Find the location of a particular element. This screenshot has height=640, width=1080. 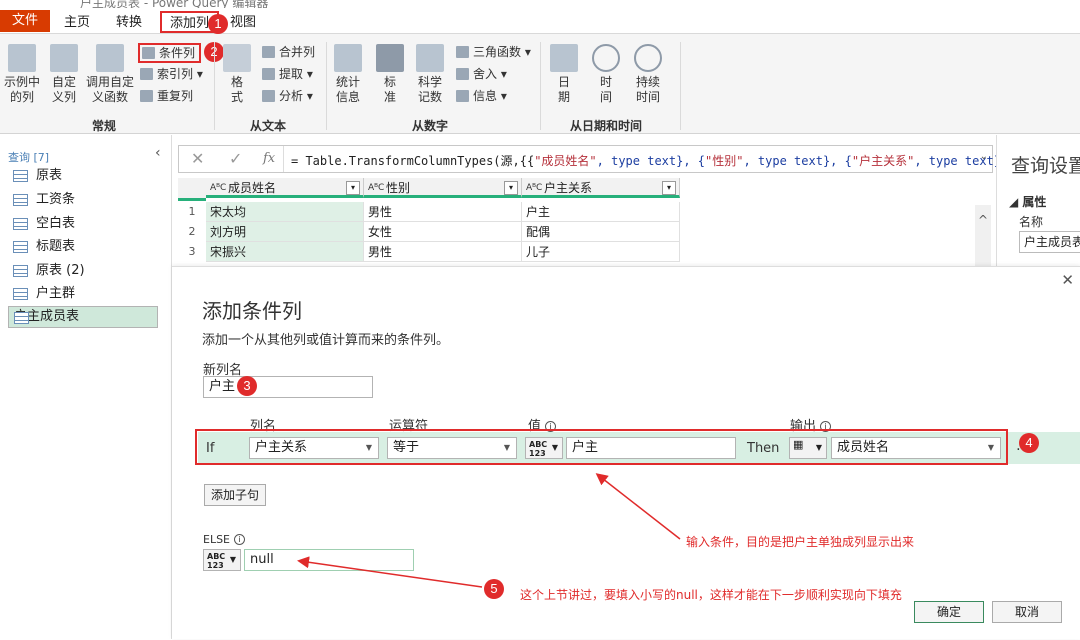

statistics-button: 统计 信息 is located at coordinates (348, 74).